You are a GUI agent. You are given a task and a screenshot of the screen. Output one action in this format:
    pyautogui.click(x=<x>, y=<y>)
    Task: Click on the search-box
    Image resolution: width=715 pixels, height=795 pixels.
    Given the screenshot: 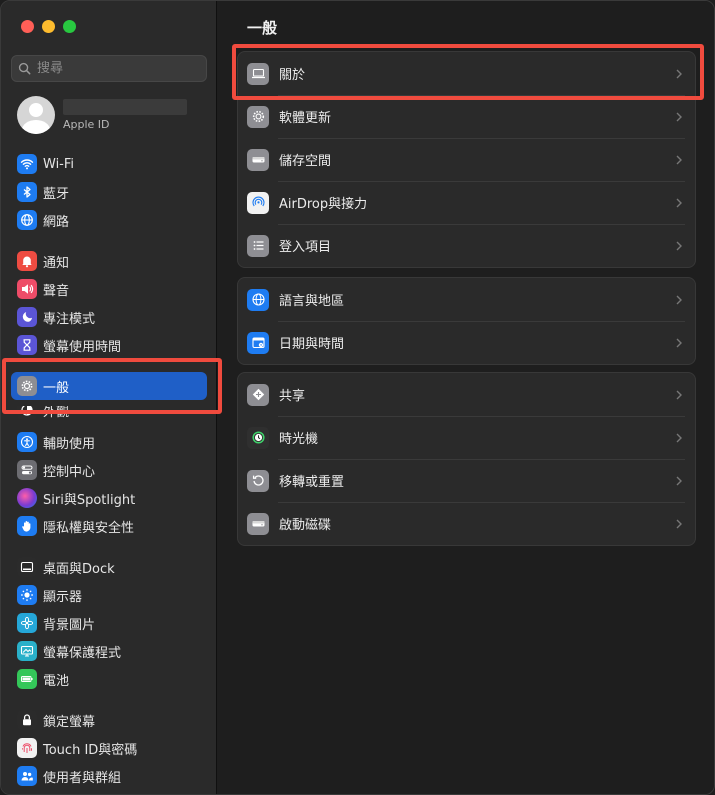 What is the action you would take?
    pyautogui.click(x=109, y=68)
    